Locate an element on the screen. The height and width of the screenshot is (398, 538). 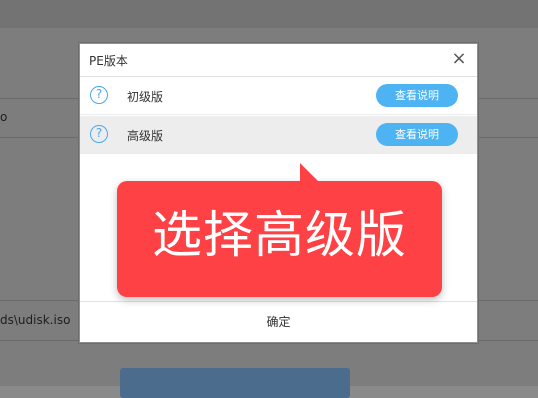
callout-pointer is located at coordinates (309, 172).